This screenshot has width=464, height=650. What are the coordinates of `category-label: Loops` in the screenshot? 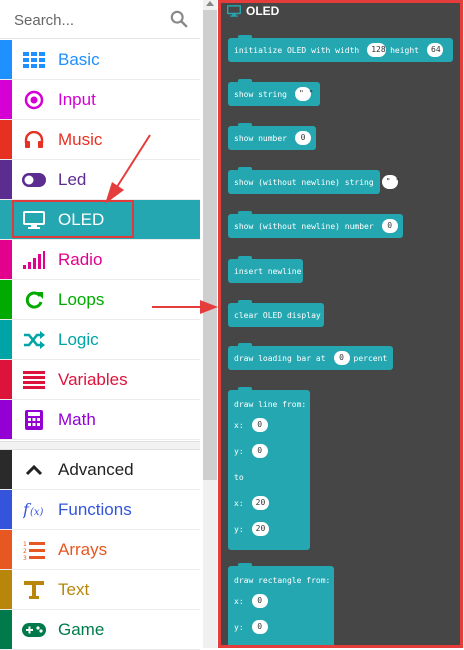 It's located at (81, 299).